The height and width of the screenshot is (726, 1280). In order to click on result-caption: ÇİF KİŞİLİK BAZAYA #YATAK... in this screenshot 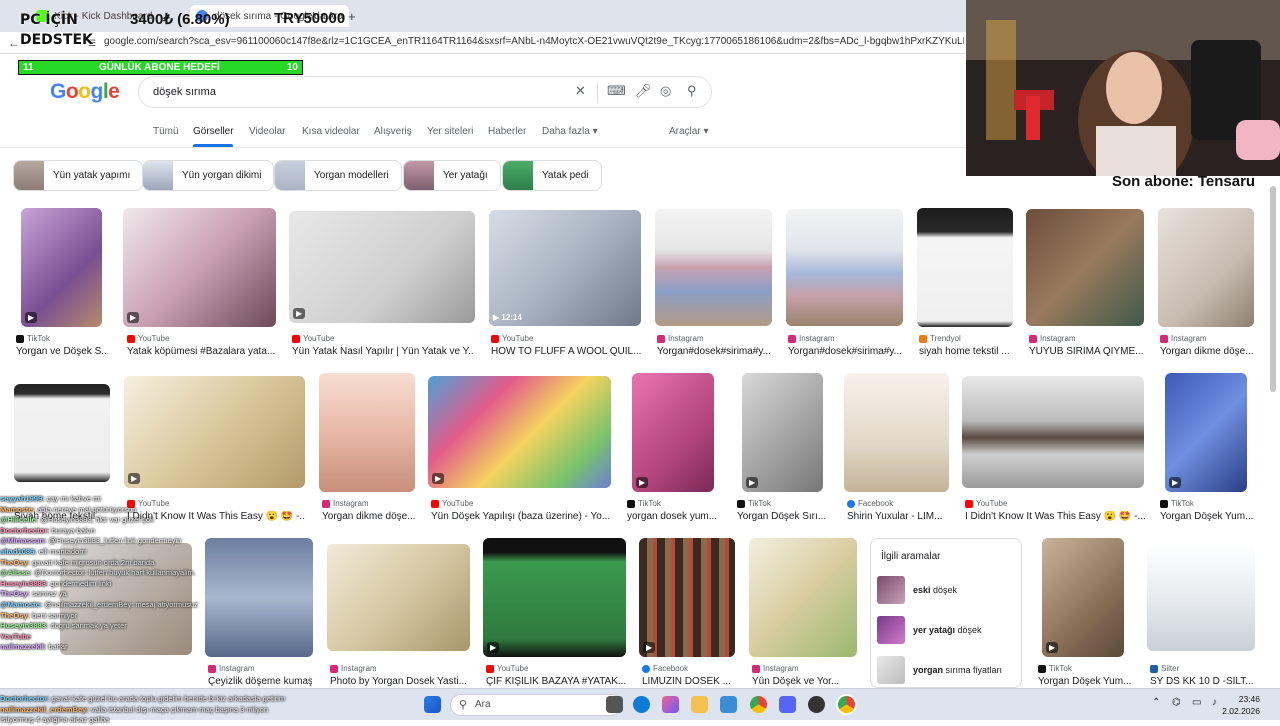, I will do `click(556, 681)`.